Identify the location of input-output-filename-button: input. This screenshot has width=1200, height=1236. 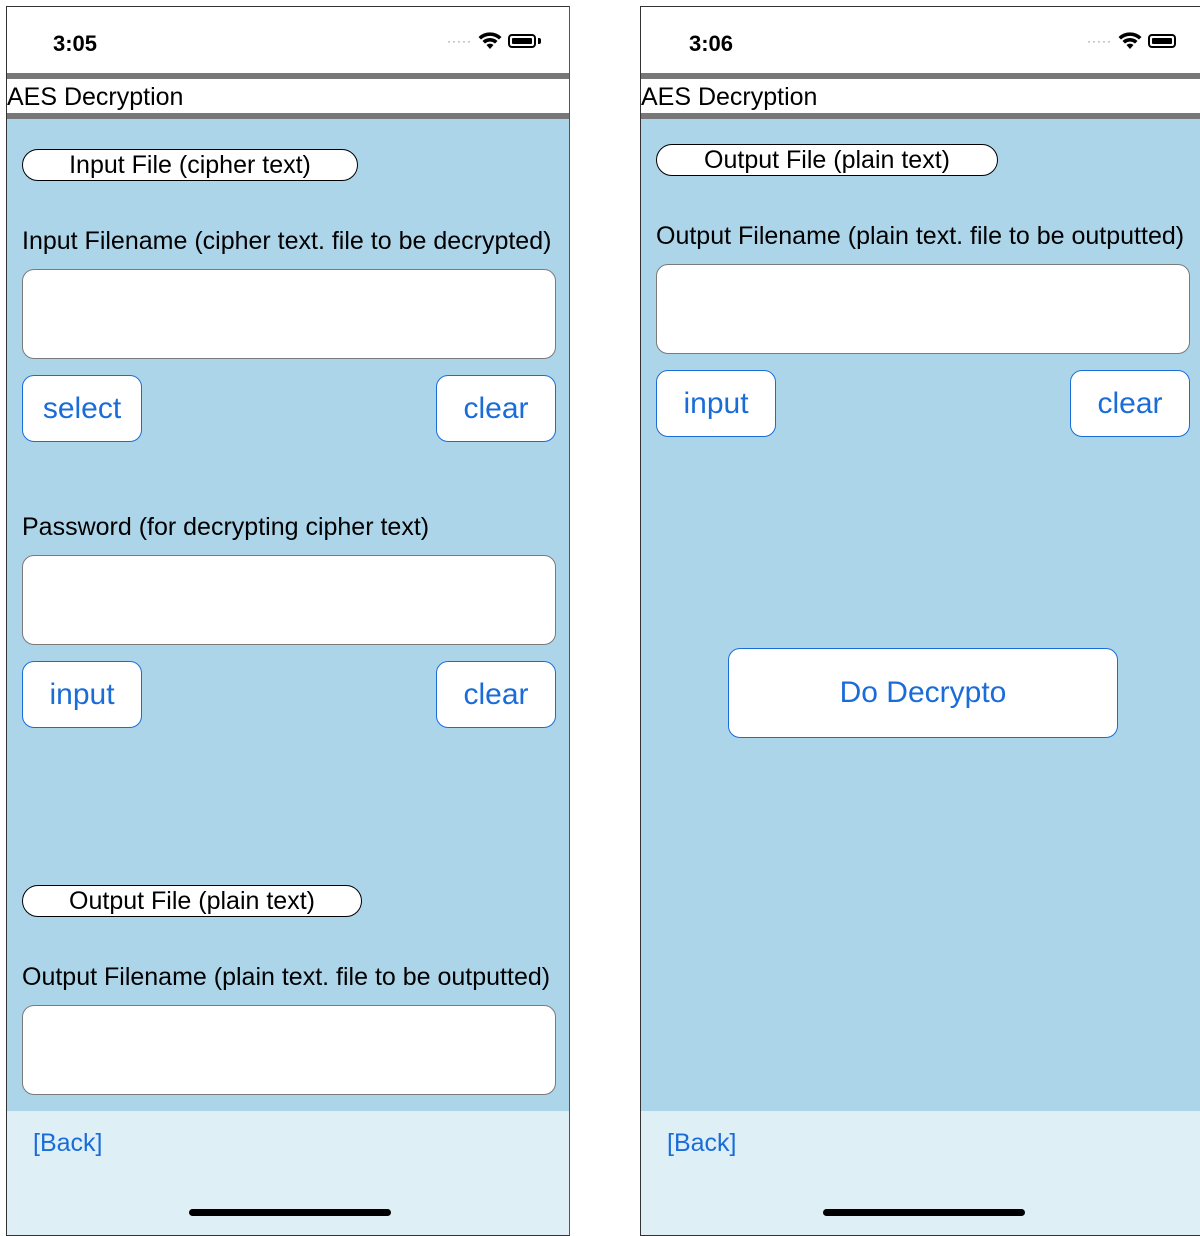
(716, 403).